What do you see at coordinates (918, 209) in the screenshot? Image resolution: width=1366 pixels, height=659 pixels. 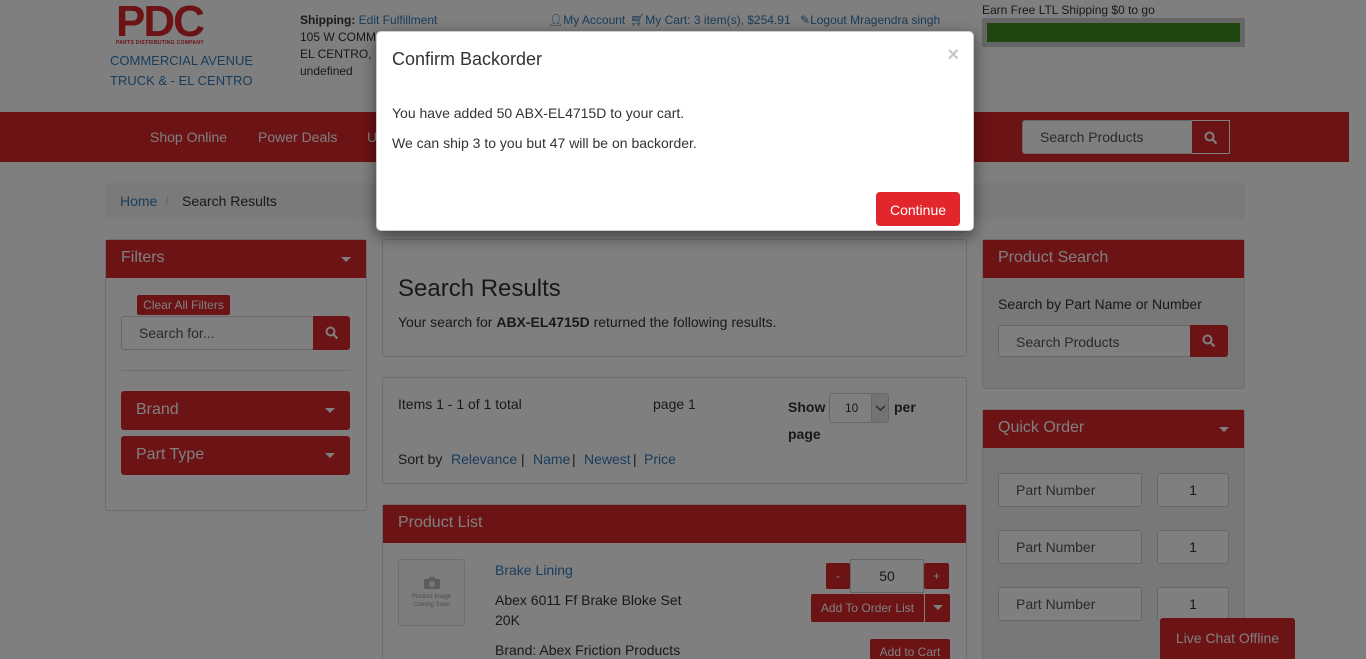 I see `continue-button: Continue` at bounding box center [918, 209].